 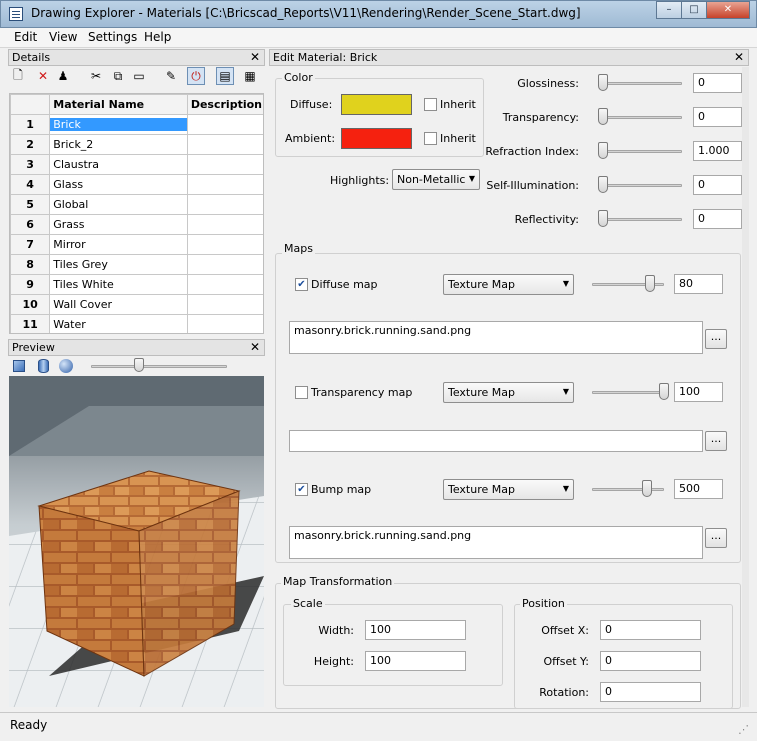 What do you see at coordinates (118, 76) in the screenshot?
I see `copy-icon: ⧉` at bounding box center [118, 76].